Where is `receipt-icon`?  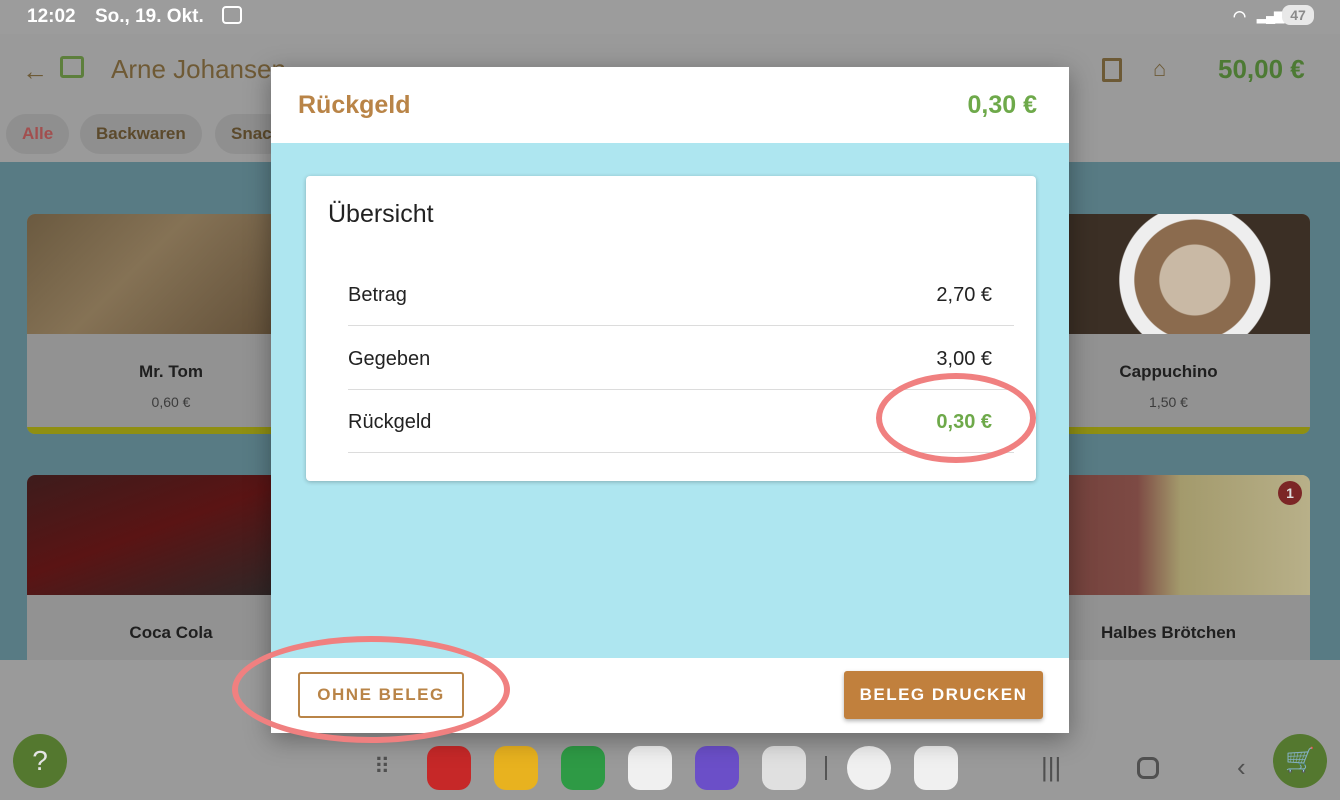
receipt-icon is located at coordinates (1112, 70).